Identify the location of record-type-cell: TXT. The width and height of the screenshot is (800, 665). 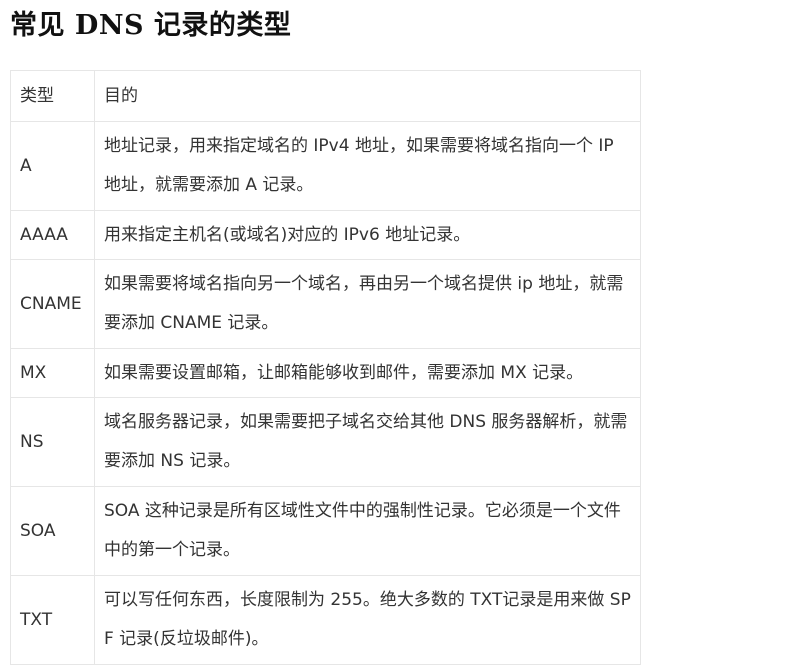
(52, 620).